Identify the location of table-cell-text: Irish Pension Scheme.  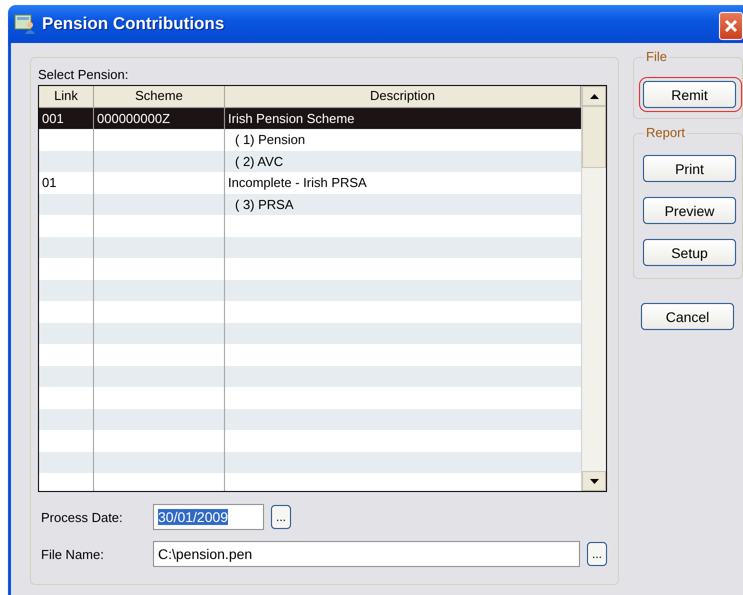
(291, 119).